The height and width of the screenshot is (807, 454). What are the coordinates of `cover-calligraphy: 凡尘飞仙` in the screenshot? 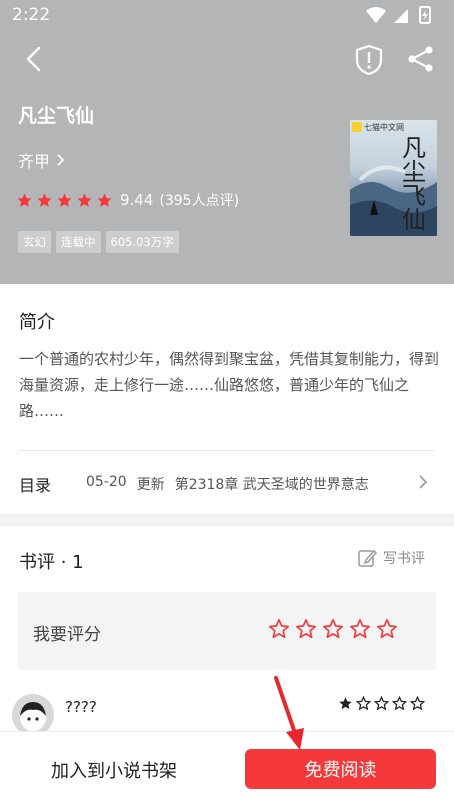 It's located at (414, 184).